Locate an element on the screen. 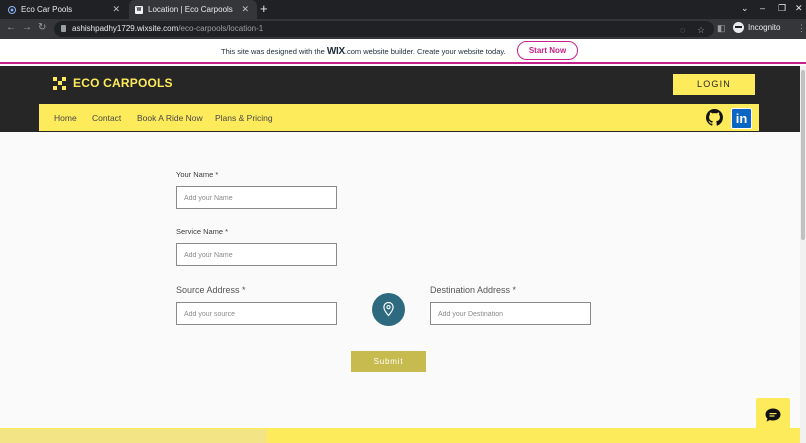 The height and width of the screenshot is (443, 806). nav-contact: Contact is located at coordinates (106, 118).